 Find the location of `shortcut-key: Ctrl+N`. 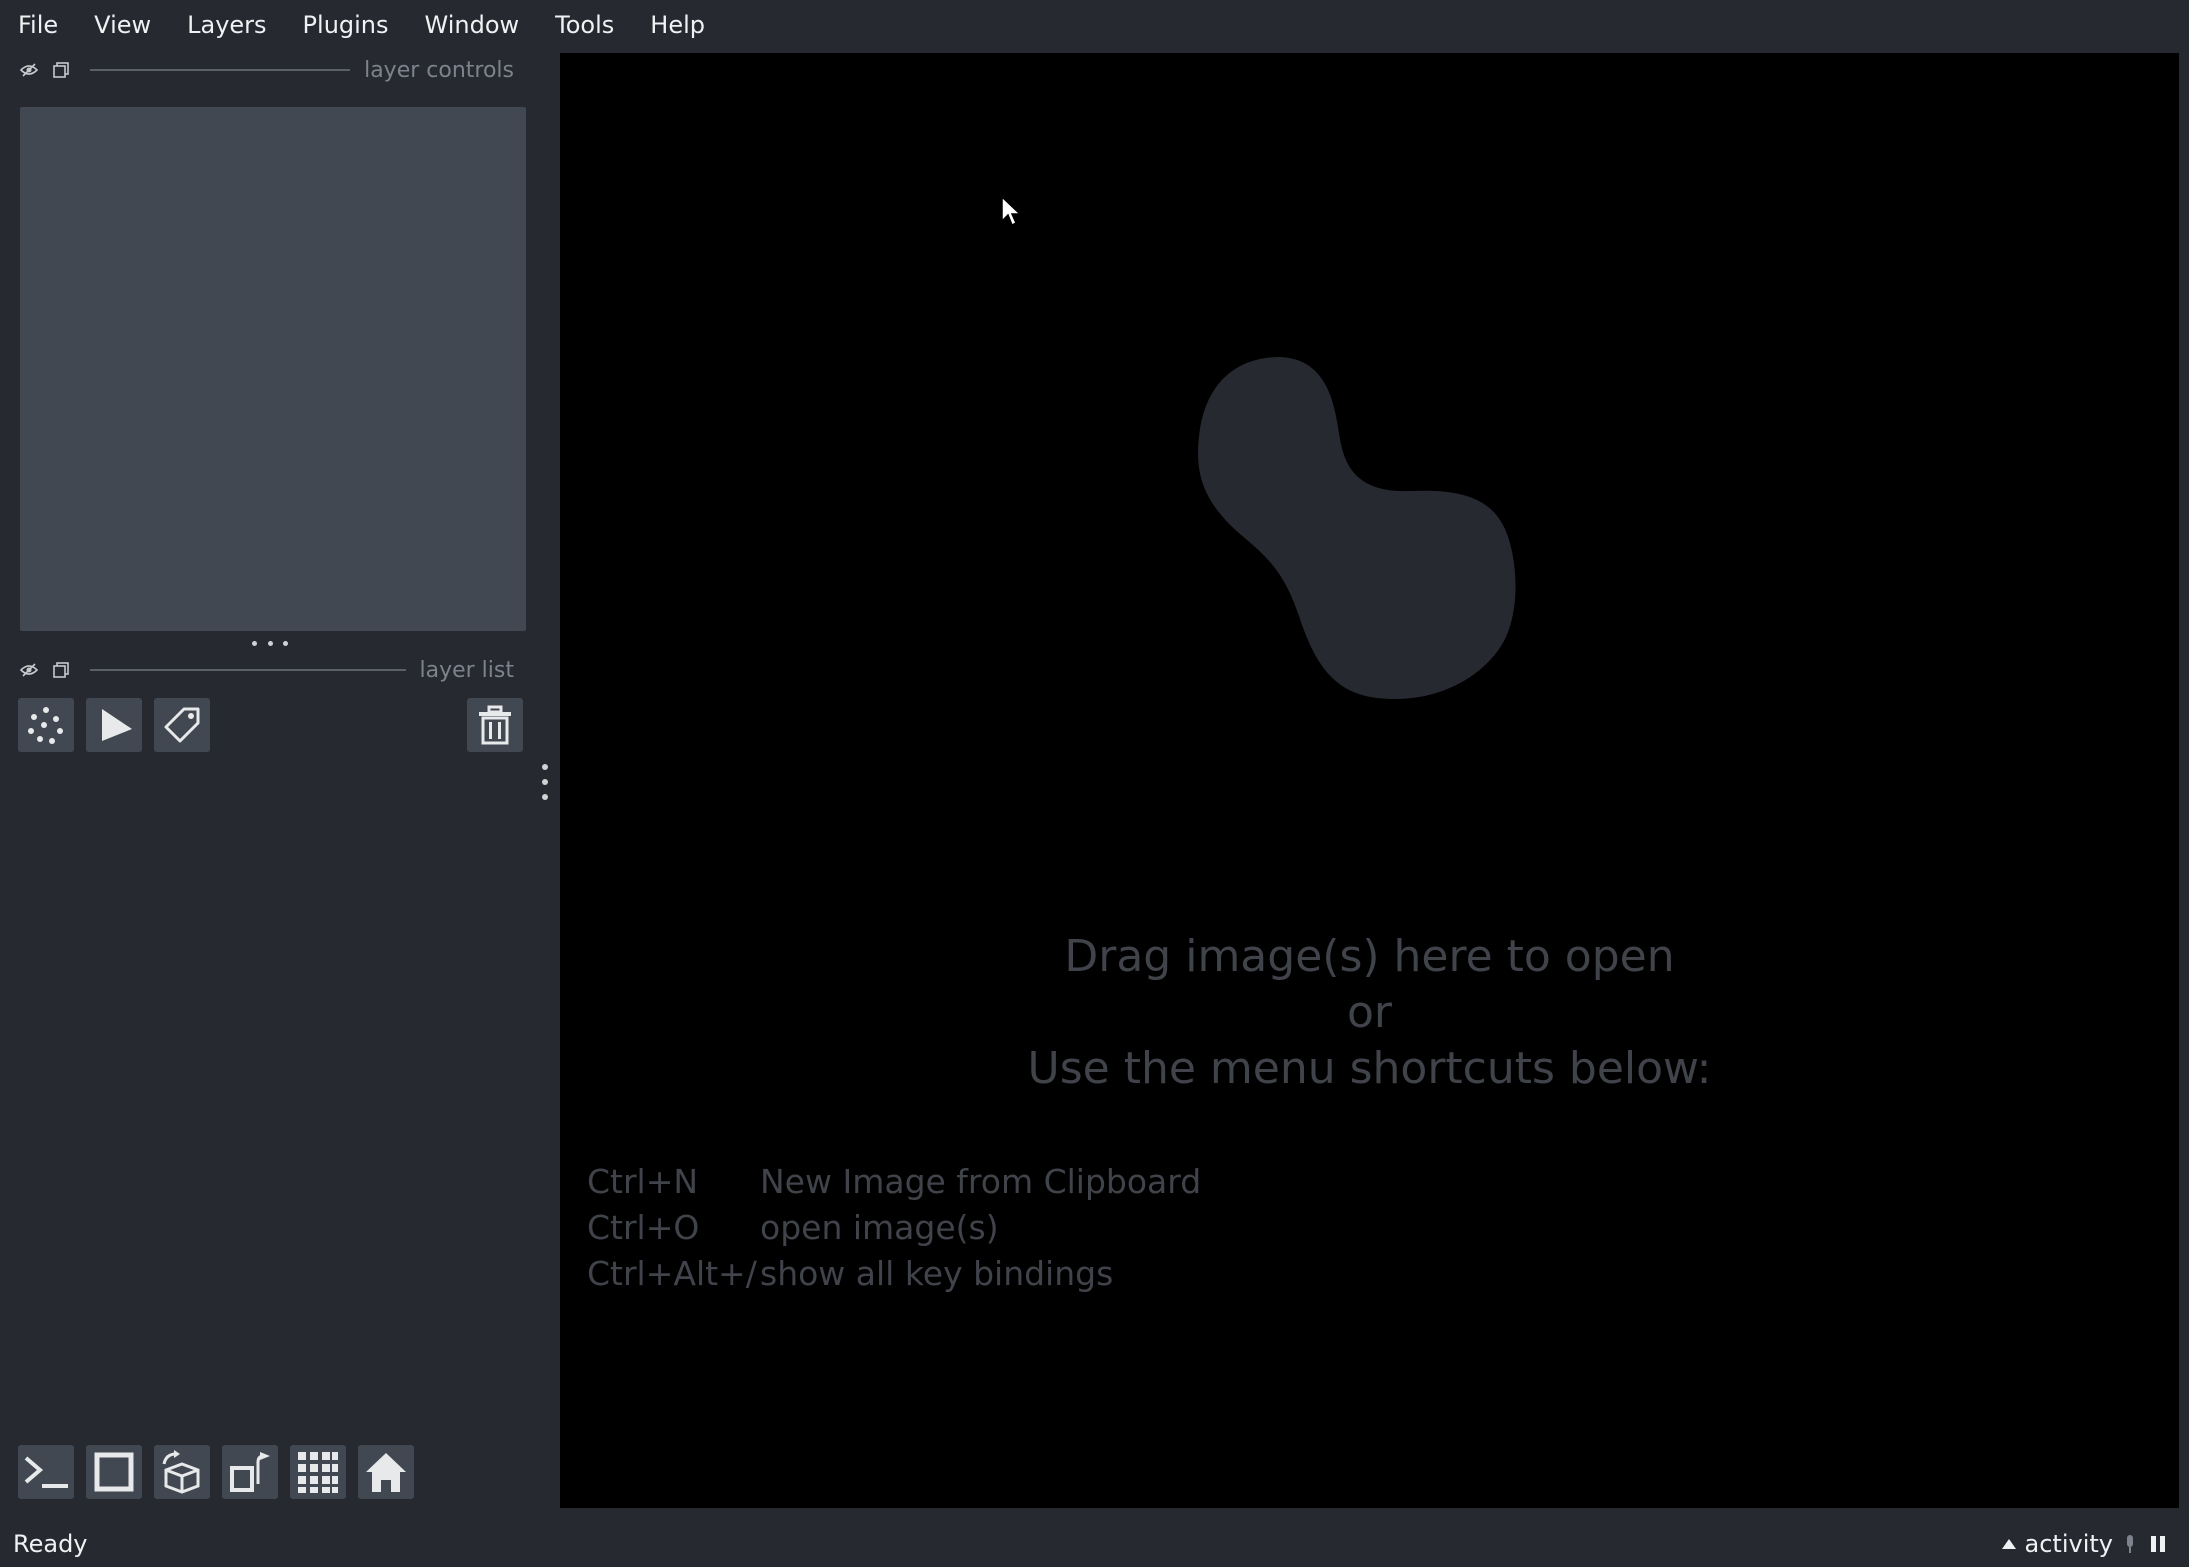

shortcut-key: Ctrl+N is located at coordinates (643, 1181).